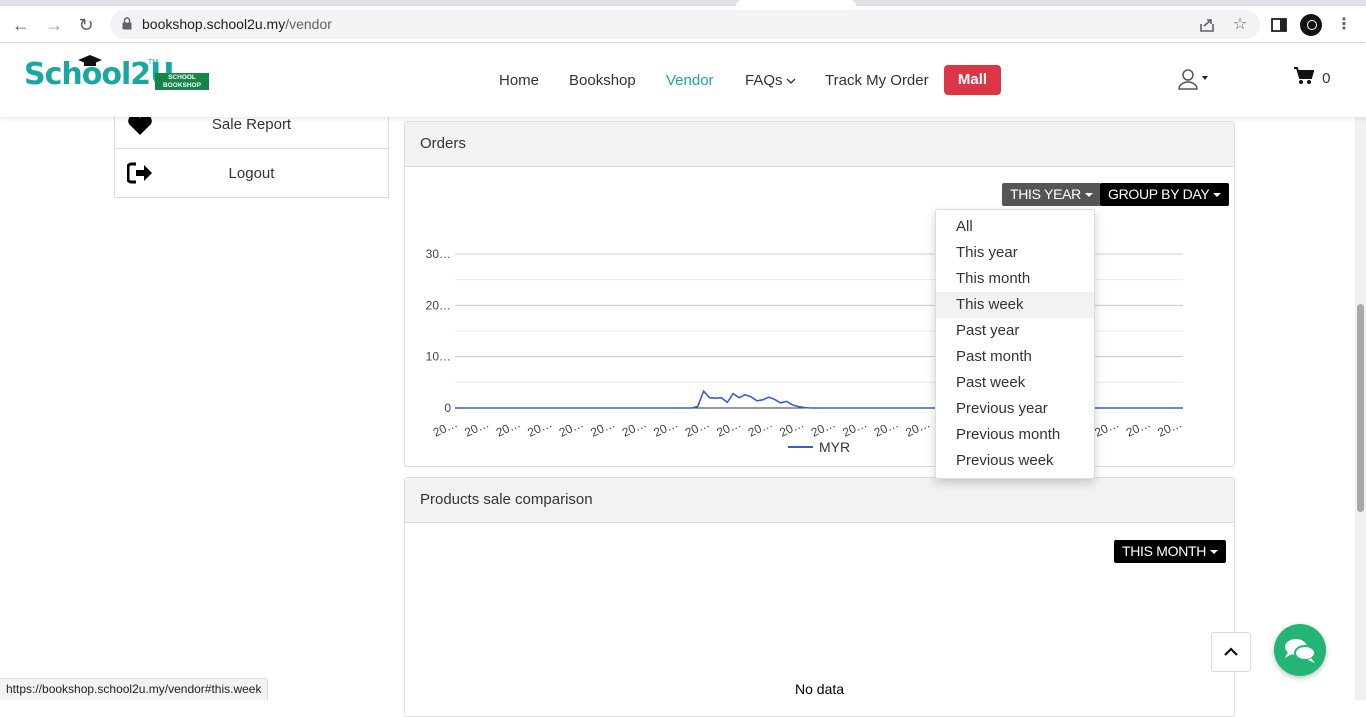 The width and height of the screenshot is (1366, 717). What do you see at coordinates (1304, 75) in the screenshot?
I see `shopping-cart-icon` at bounding box center [1304, 75].